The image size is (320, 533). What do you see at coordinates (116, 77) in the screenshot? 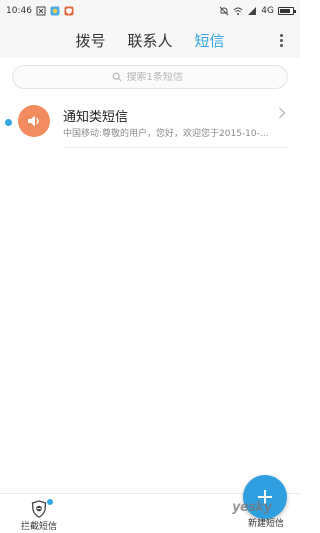
I see `search-icon` at bounding box center [116, 77].